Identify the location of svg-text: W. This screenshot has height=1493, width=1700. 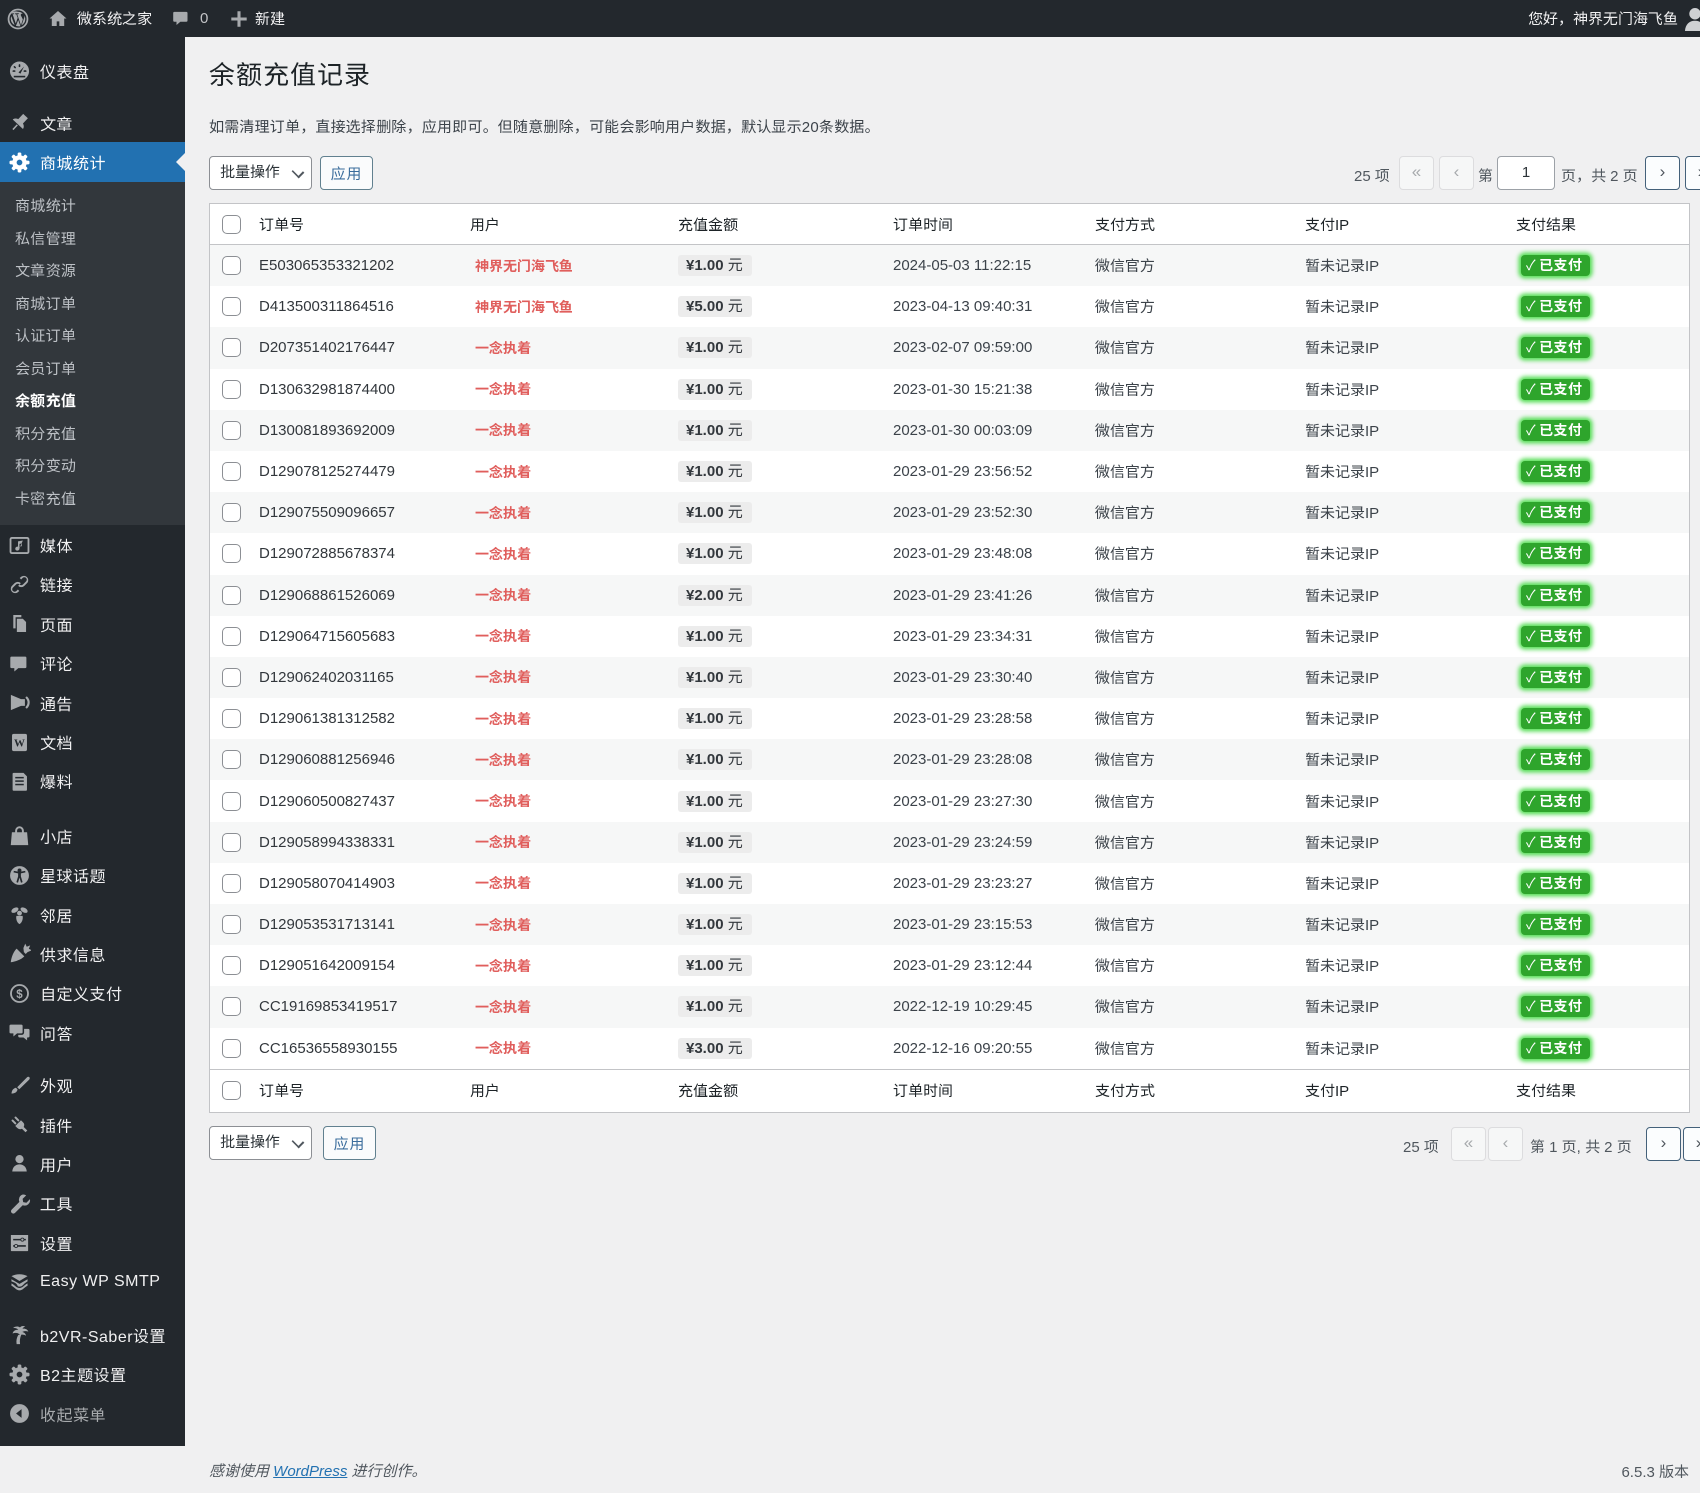
(19, 743).